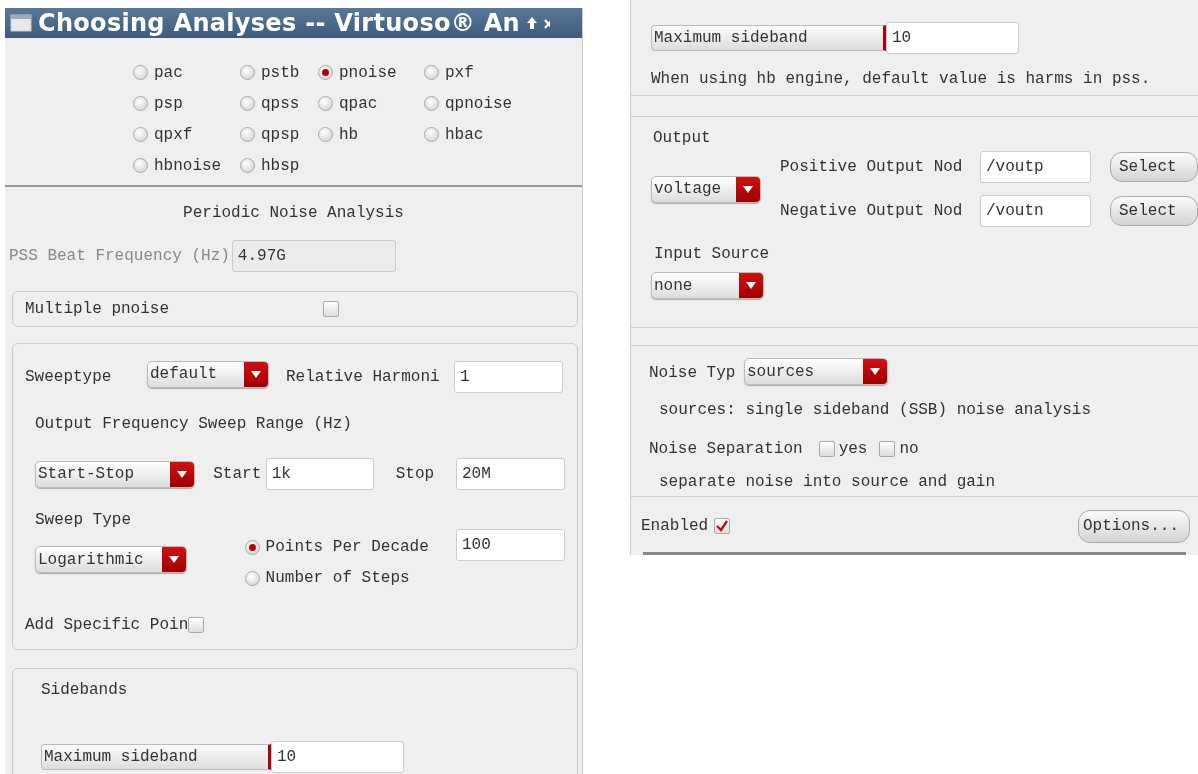  Describe the element at coordinates (726, 448) in the screenshot. I see `field-label: Noise Separation` at that location.